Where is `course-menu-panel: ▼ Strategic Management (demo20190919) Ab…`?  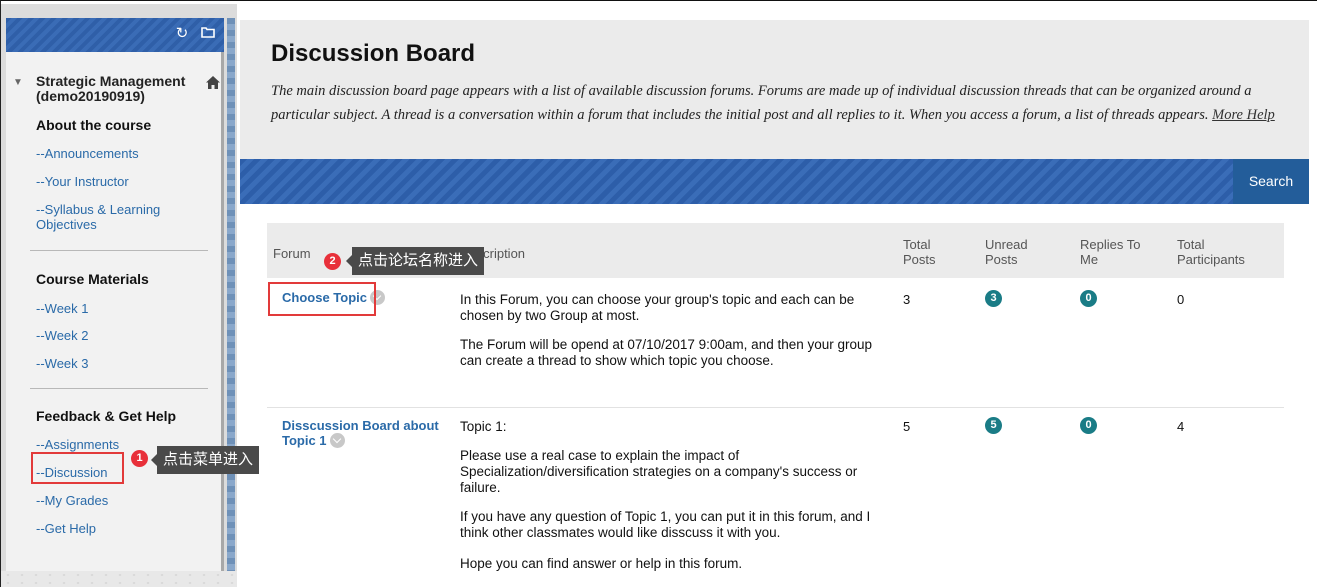
course-menu-panel: ▼ Strategic Management (demo20190919) Ab… is located at coordinates (115, 311).